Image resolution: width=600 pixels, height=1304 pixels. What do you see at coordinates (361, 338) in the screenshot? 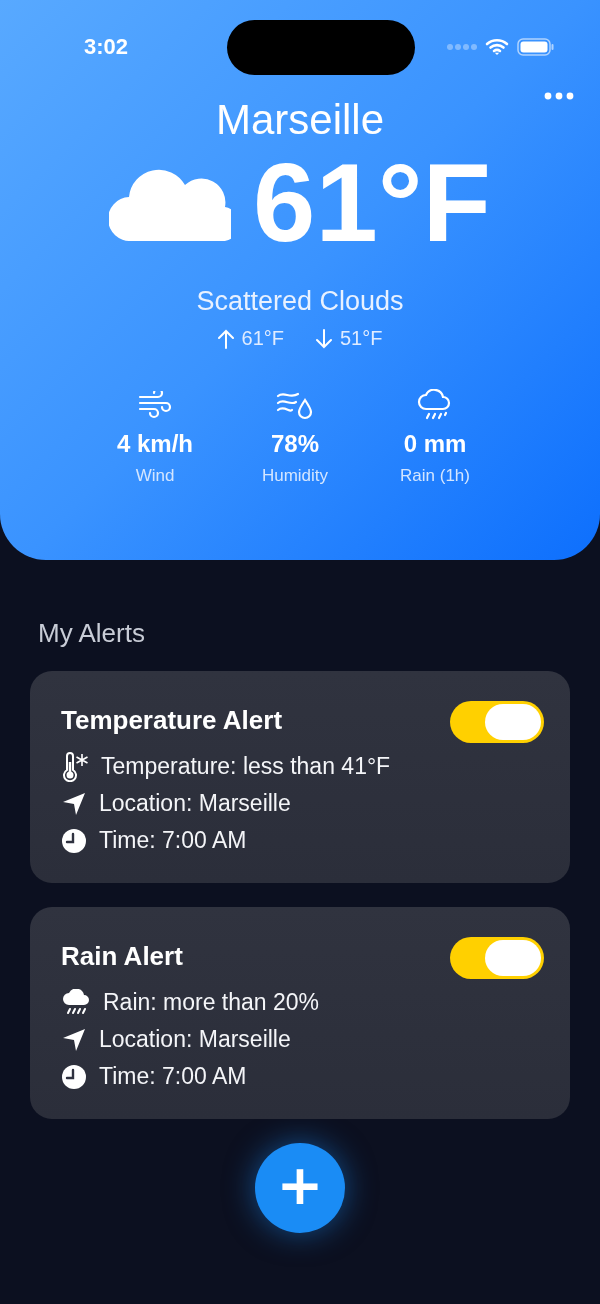
I see `low-temperature: 51°F` at bounding box center [361, 338].